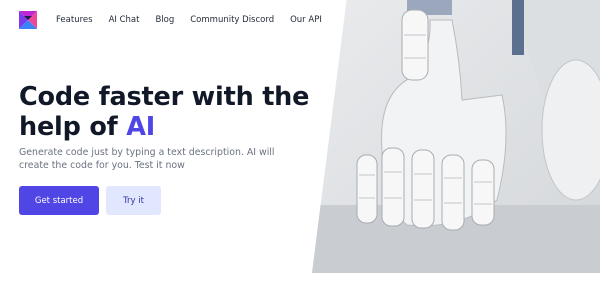 The width and height of the screenshot is (600, 301). What do you see at coordinates (306, 20) in the screenshot?
I see `nav-link-our-api: Our API` at bounding box center [306, 20].